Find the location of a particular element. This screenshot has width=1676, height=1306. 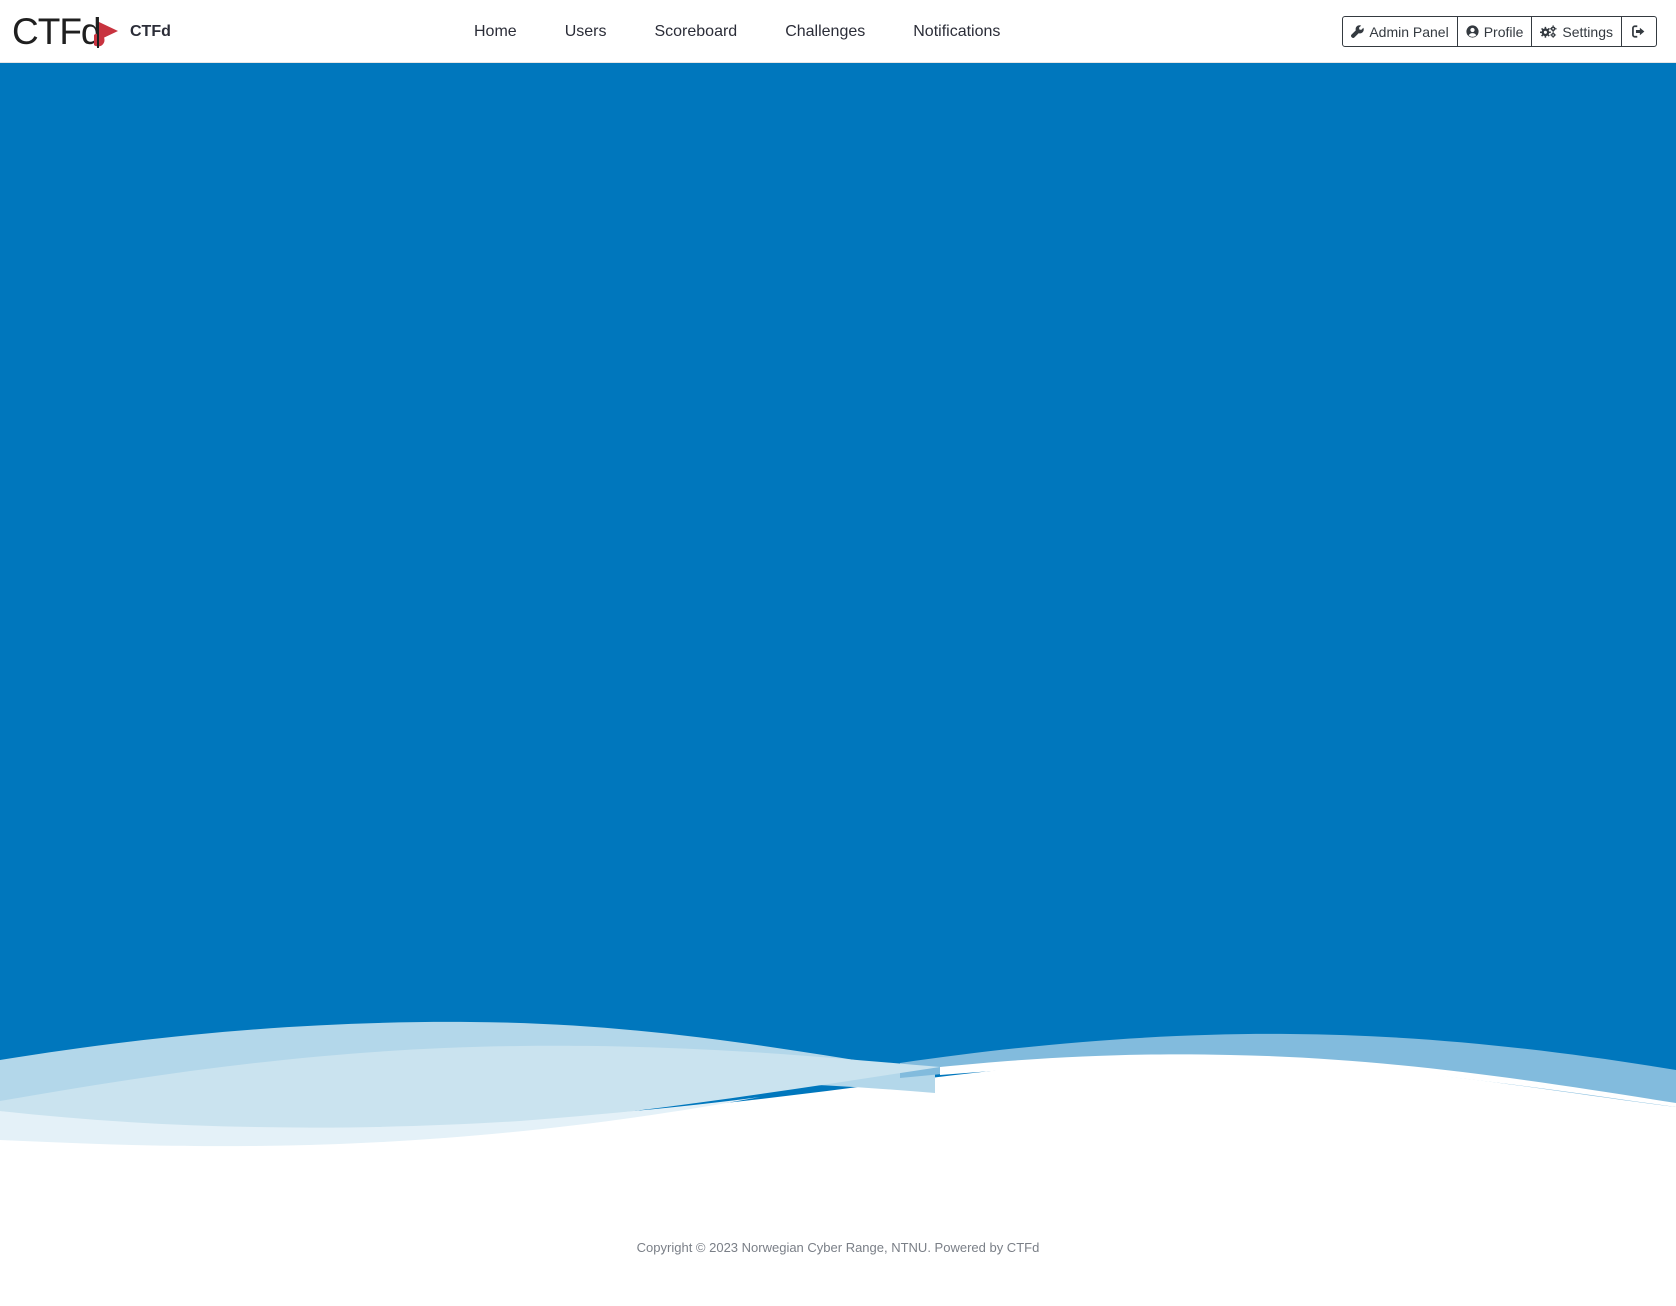

settings-button: Settings is located at coordinates (1576, 31).